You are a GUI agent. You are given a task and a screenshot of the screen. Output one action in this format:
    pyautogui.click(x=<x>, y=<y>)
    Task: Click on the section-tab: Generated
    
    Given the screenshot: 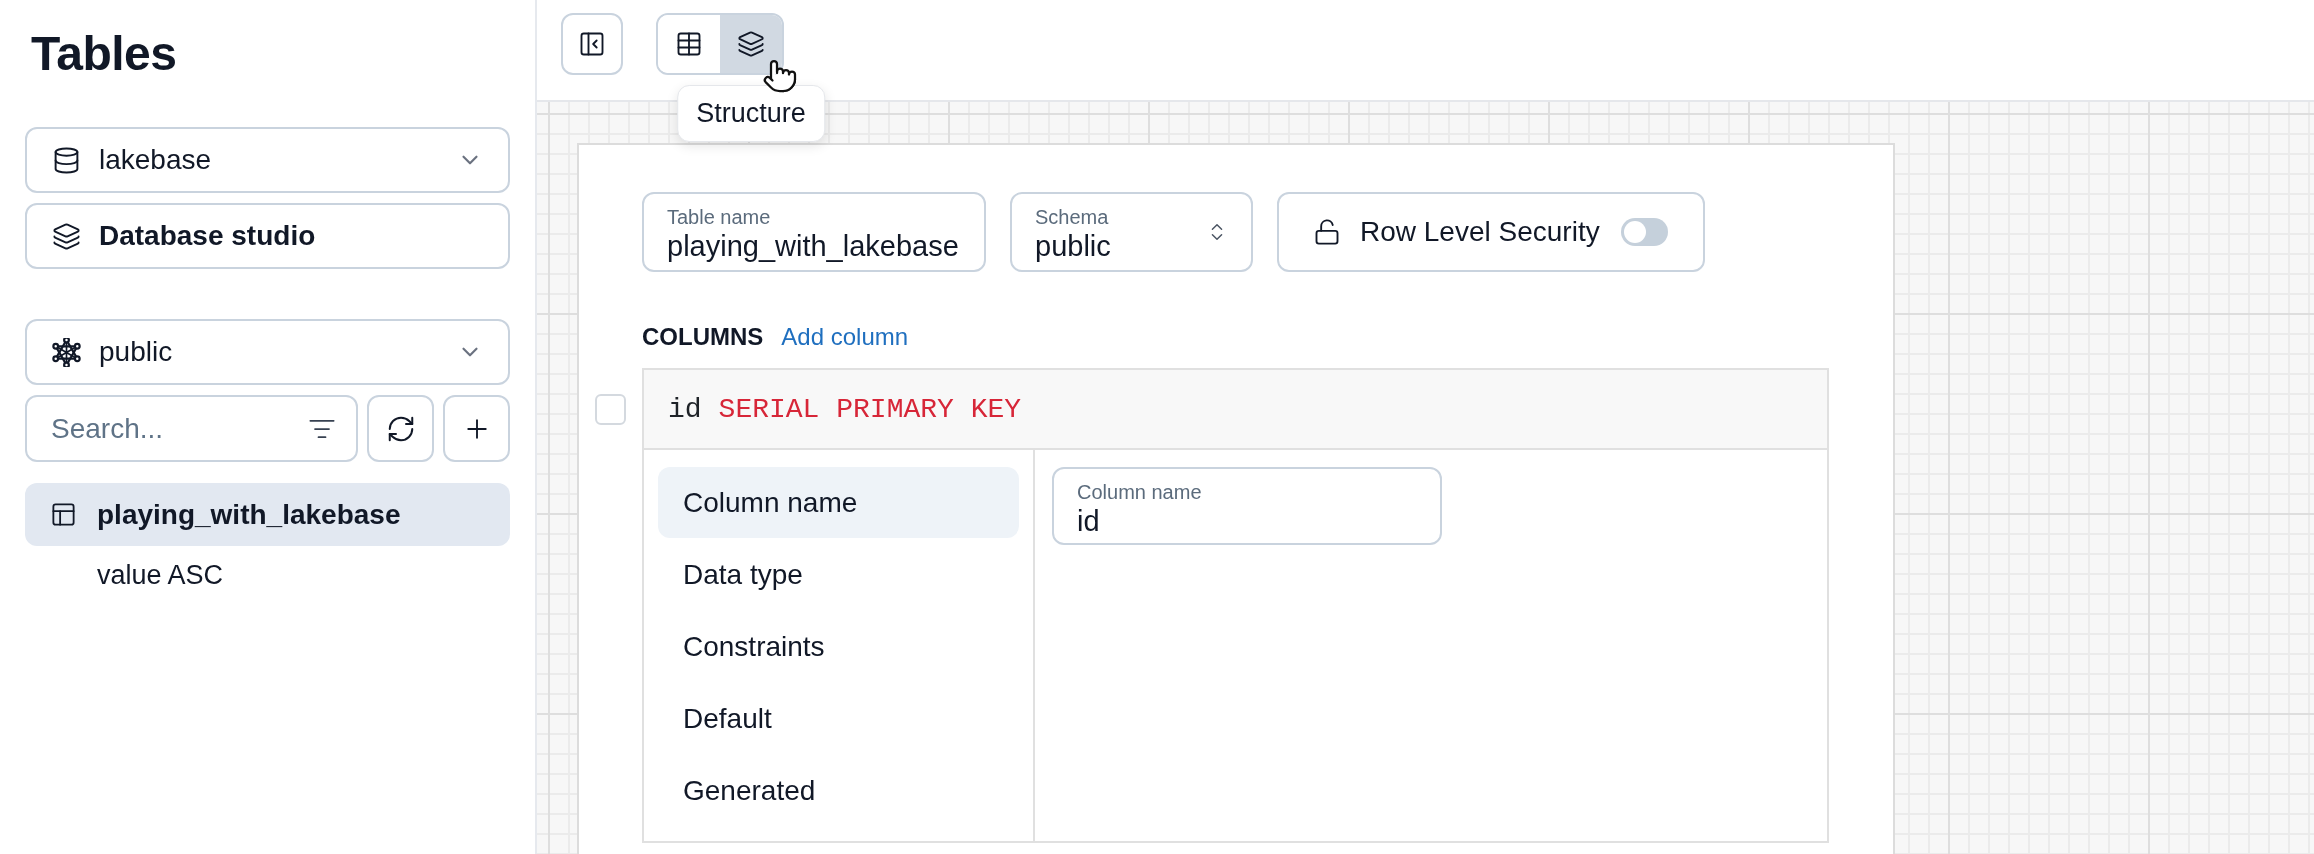 What is the action you would take?
    pyautogui.click(x=838, y=790)
    